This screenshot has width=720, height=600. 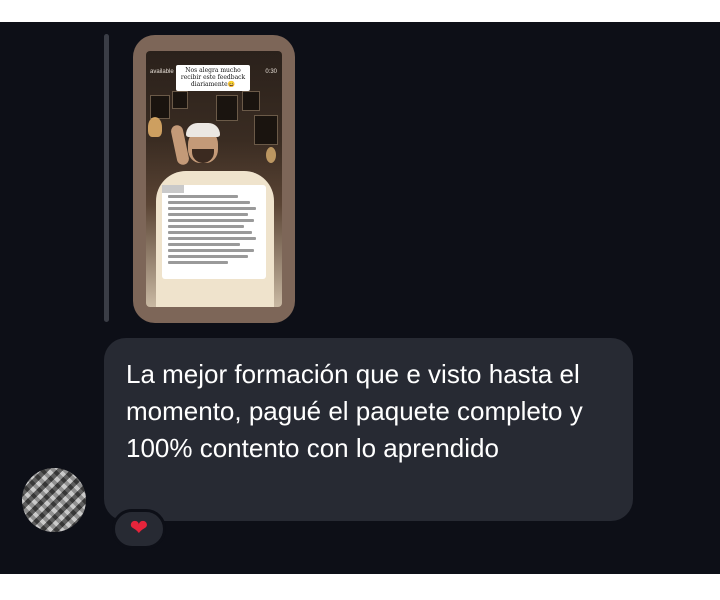 What do you see at coordinates (203, 130) in the screenshot?
I see `person-cap` at bounding box center [203, 130].